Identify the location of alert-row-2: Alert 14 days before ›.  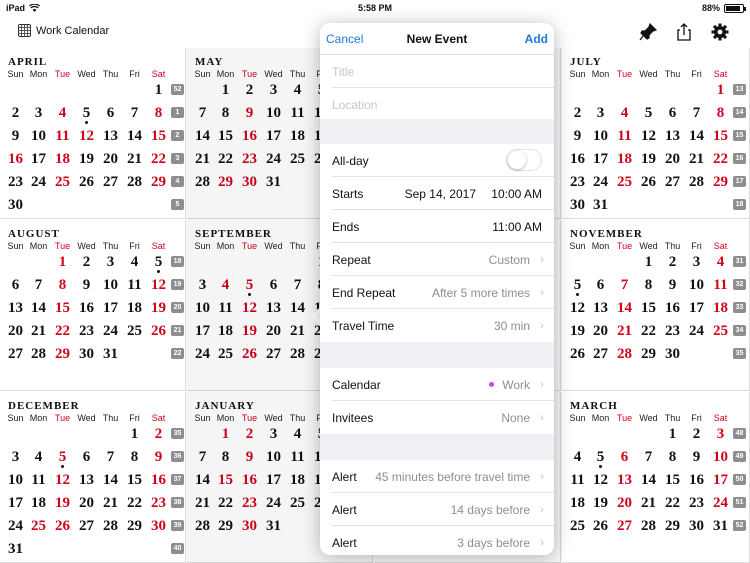
(437, 509).